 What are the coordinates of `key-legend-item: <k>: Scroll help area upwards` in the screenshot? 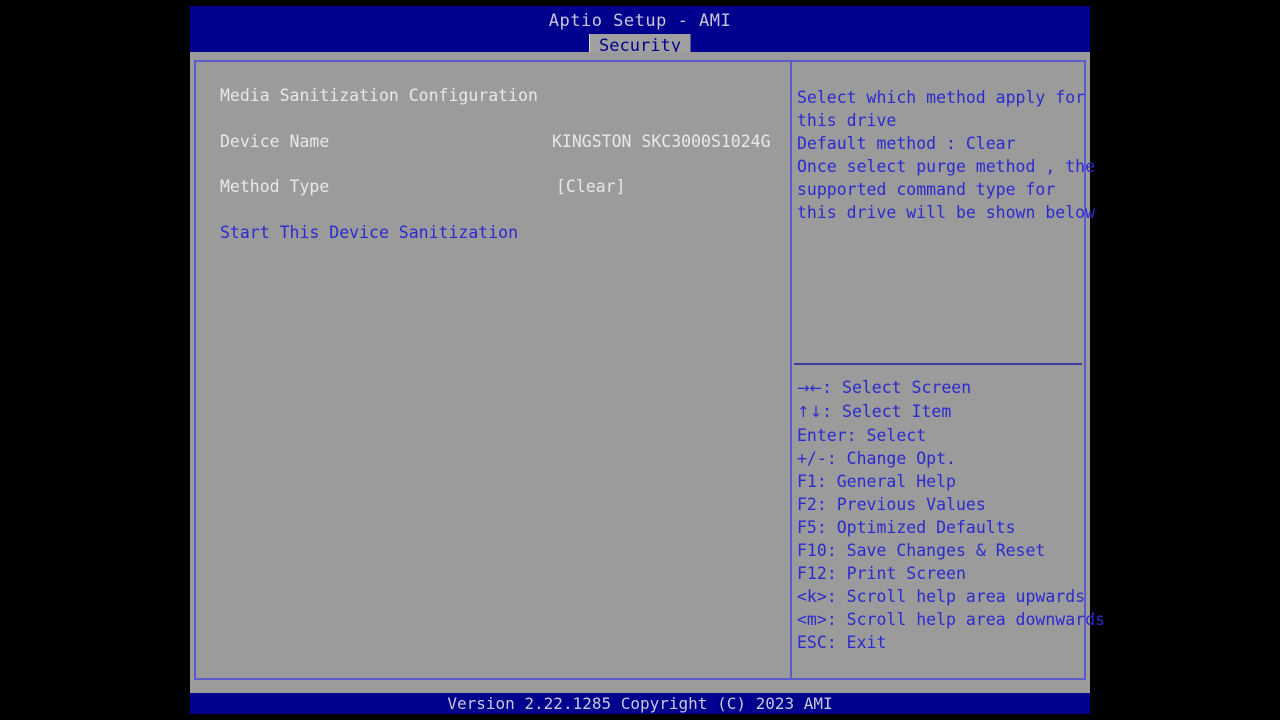 It's located at (941, 596).